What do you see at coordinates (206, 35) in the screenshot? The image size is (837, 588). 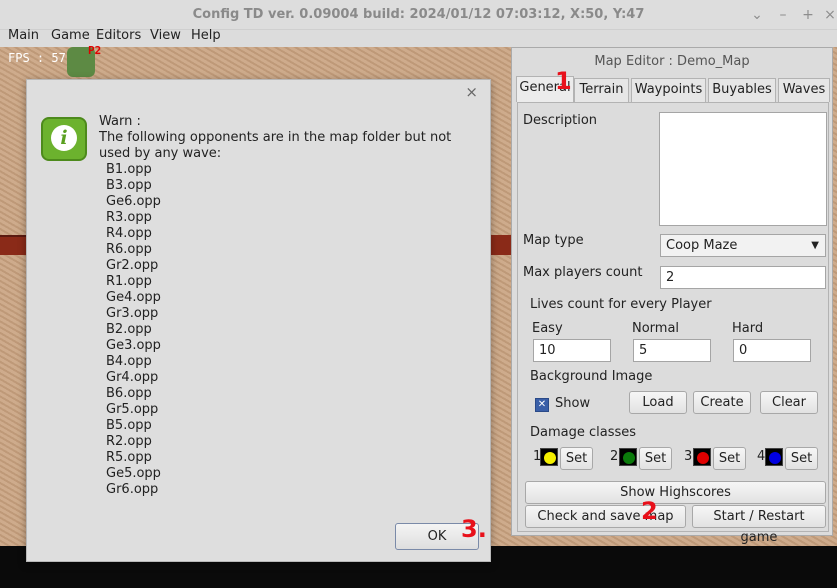 I see `menu-help: Help` at bounding box center [206, 35].